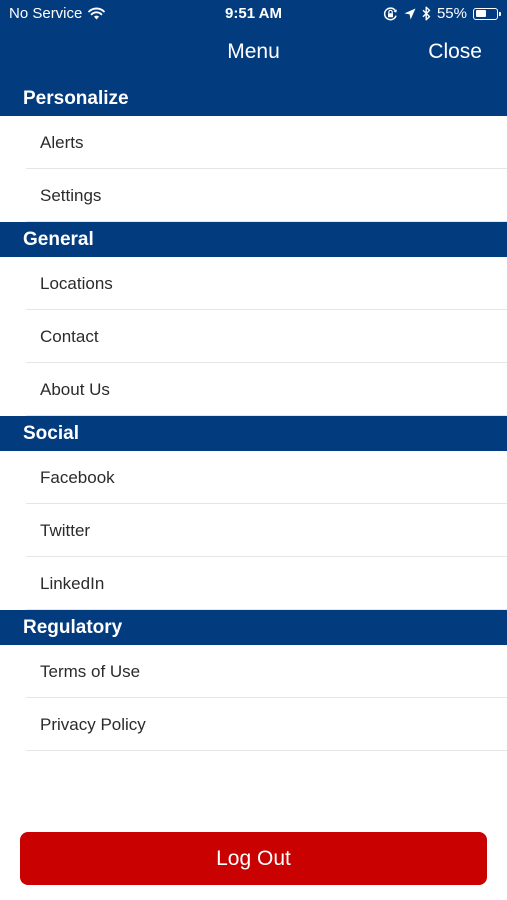 This screenshot has width=507, height=900. I want to click on status-right: 55%, so click(442, 13).